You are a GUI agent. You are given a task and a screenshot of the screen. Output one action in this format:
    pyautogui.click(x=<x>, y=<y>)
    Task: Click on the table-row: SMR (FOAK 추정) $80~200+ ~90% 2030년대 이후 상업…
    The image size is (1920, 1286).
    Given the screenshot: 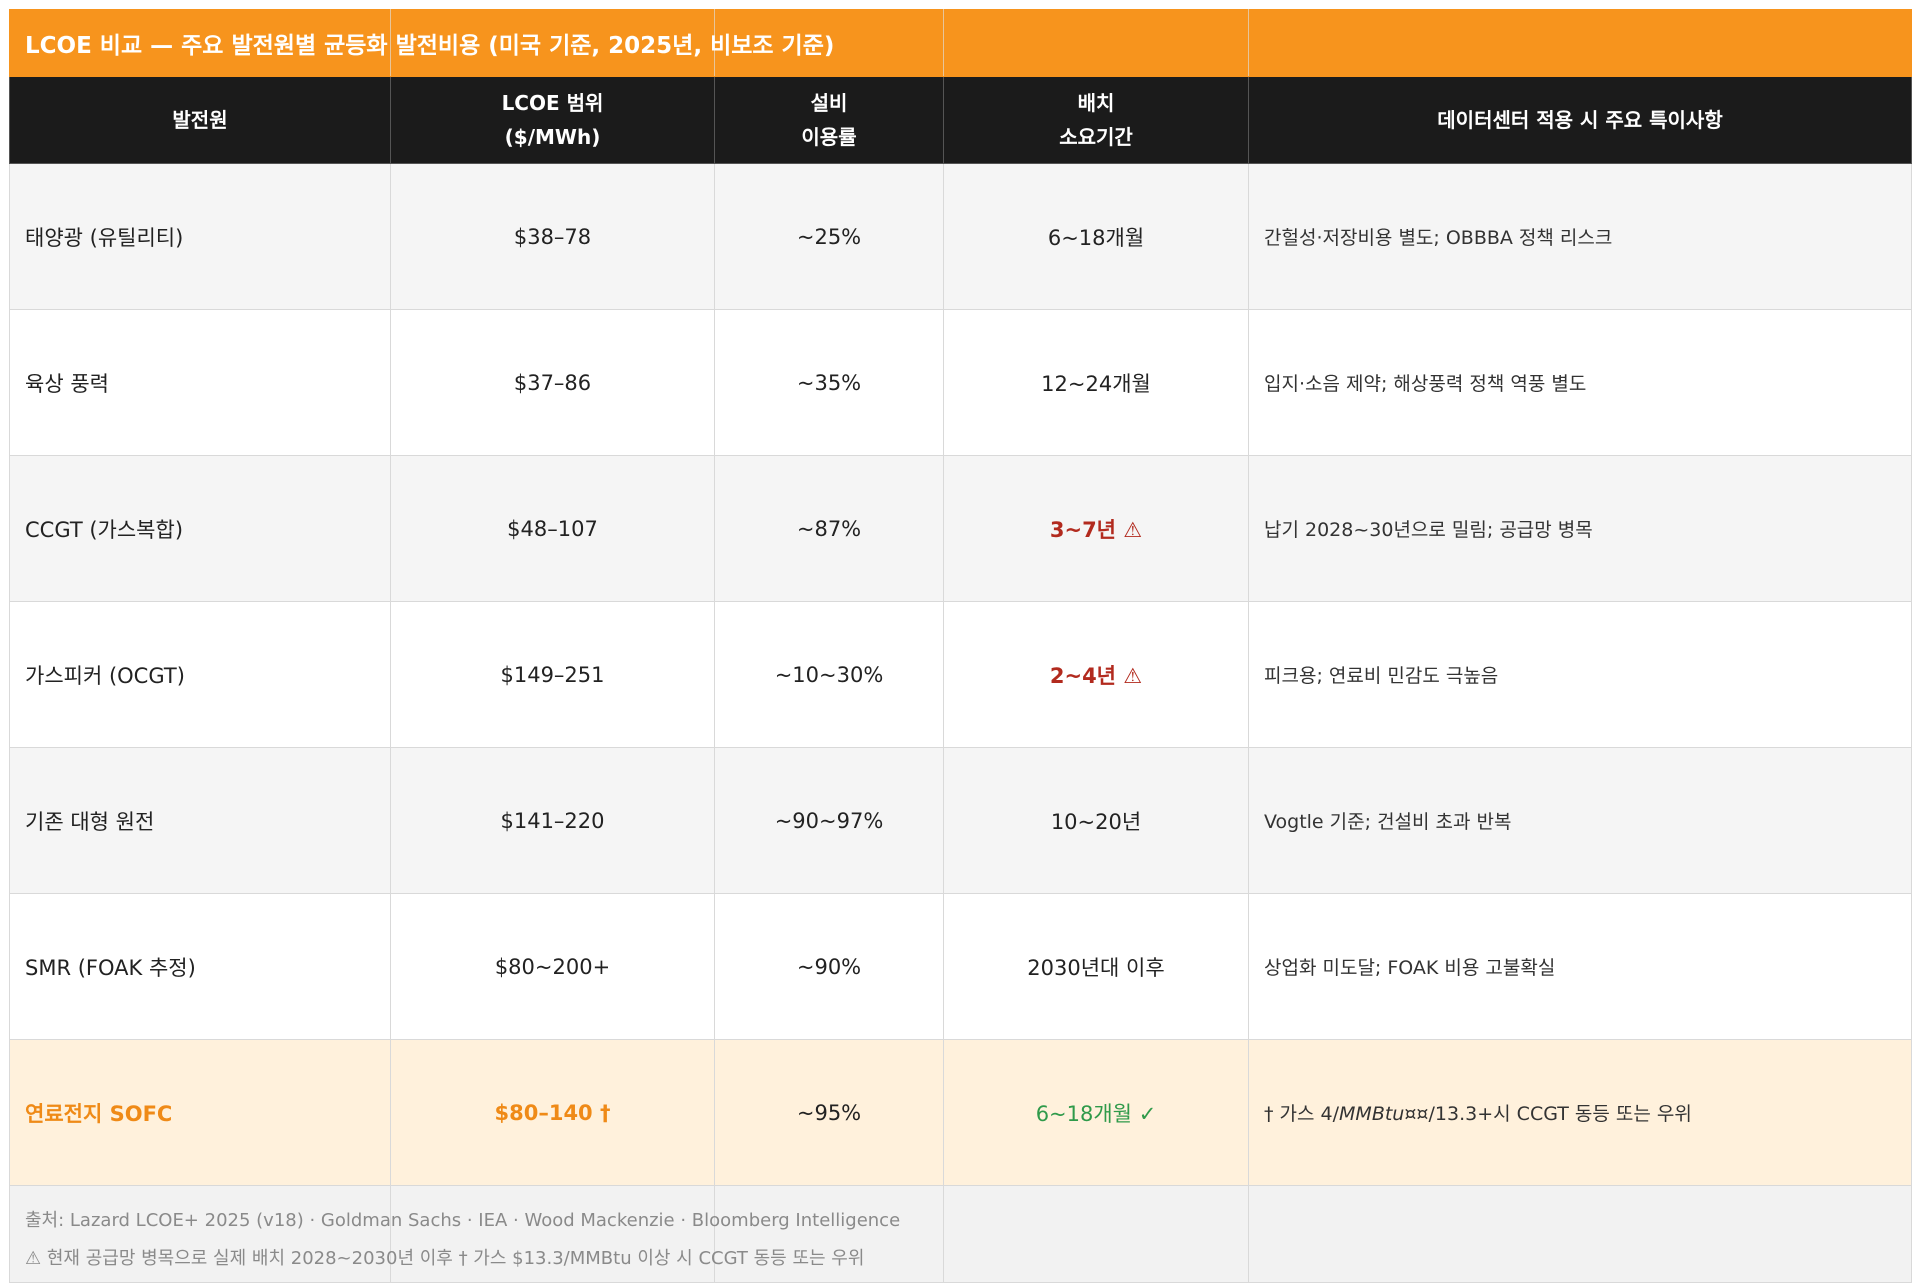 What is the action you would take?
    pyautogui.click(x=960, y=966)
    